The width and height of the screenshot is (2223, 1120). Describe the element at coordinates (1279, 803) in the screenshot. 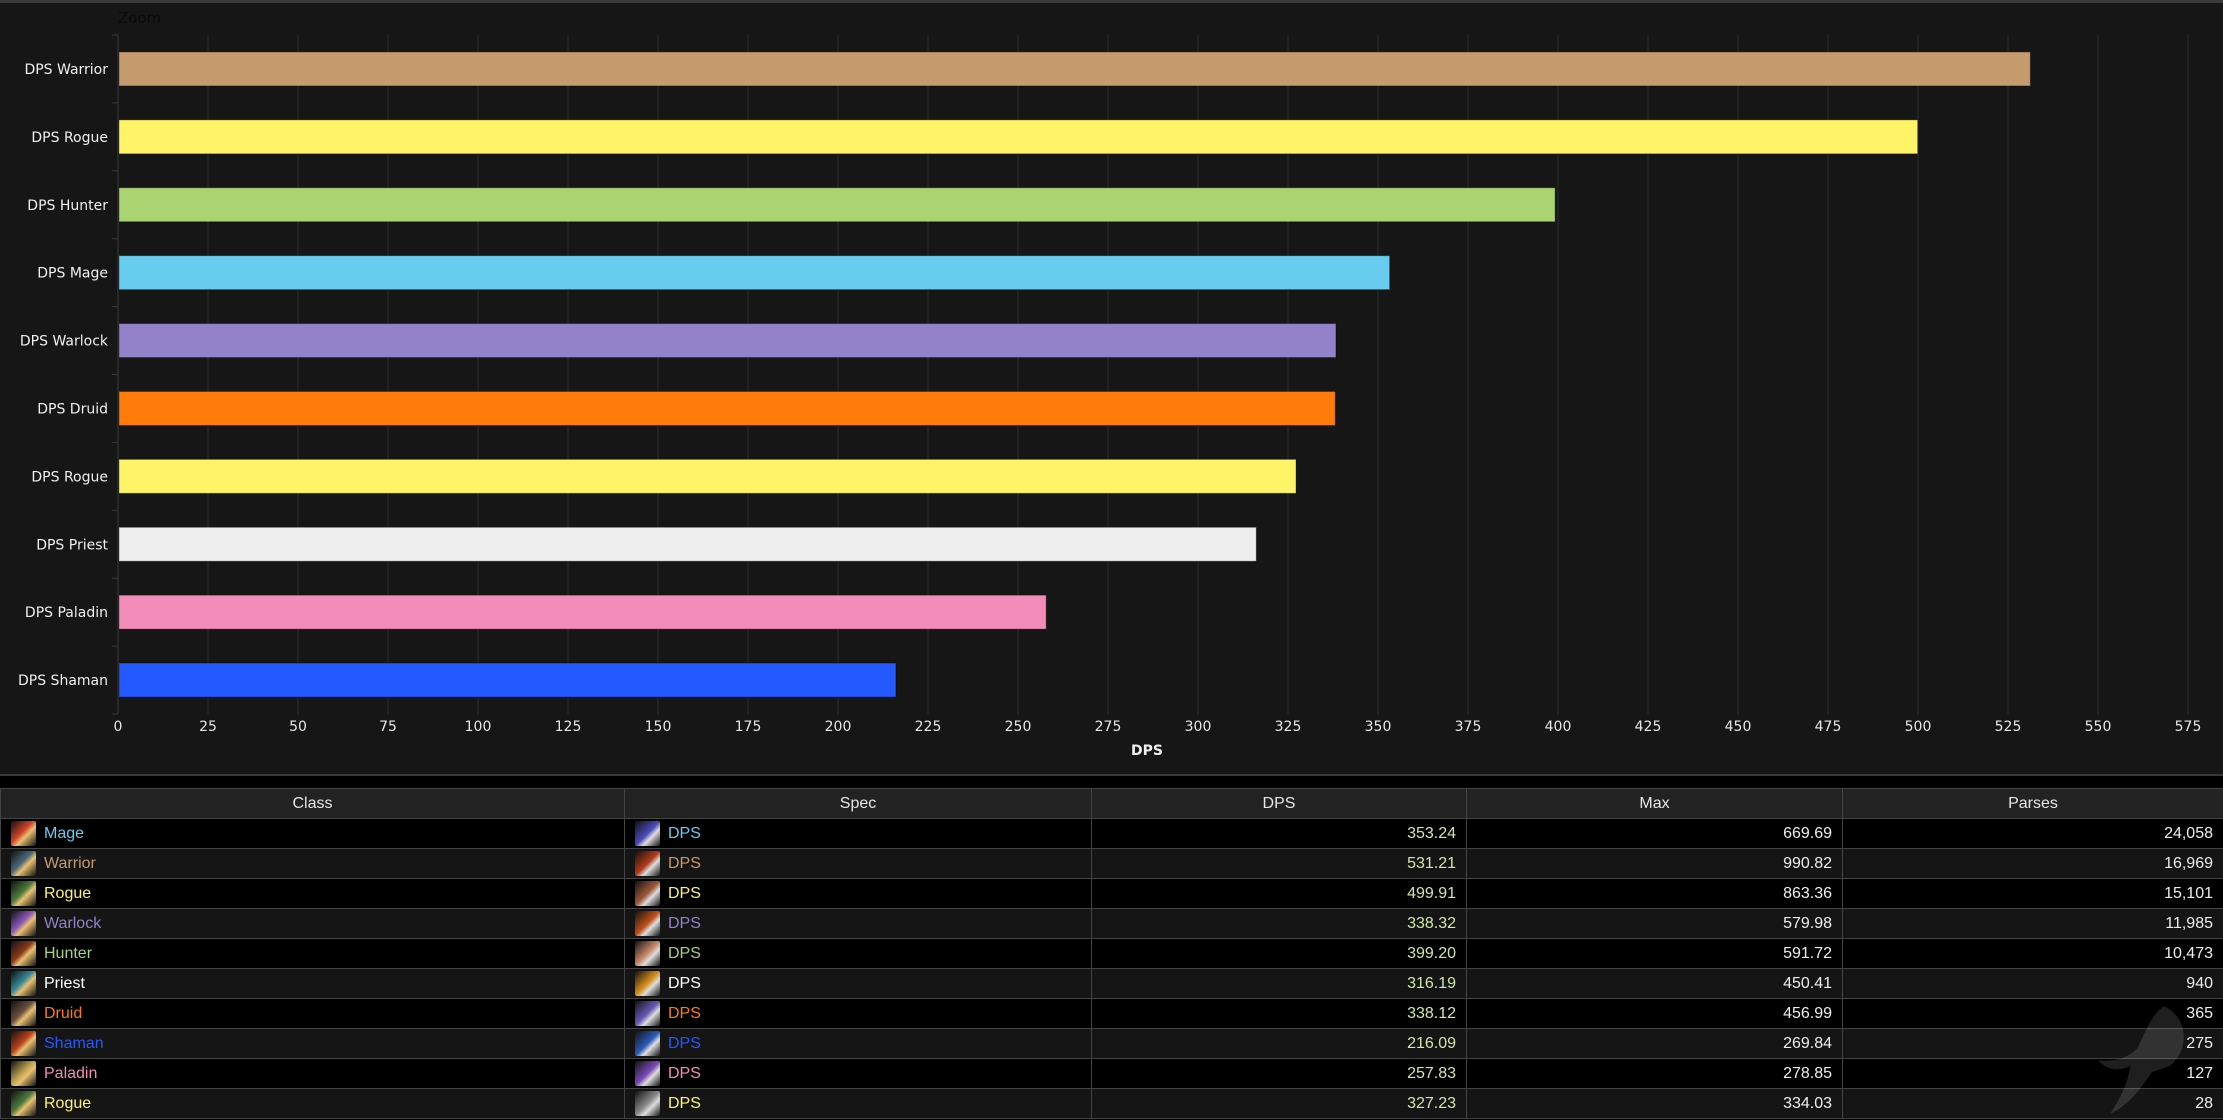

I see `column-header-dps: DPS` at that location.